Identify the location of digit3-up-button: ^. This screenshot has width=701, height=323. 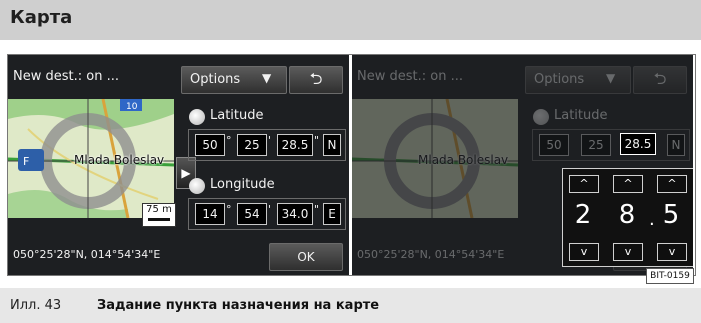
(672, 184).